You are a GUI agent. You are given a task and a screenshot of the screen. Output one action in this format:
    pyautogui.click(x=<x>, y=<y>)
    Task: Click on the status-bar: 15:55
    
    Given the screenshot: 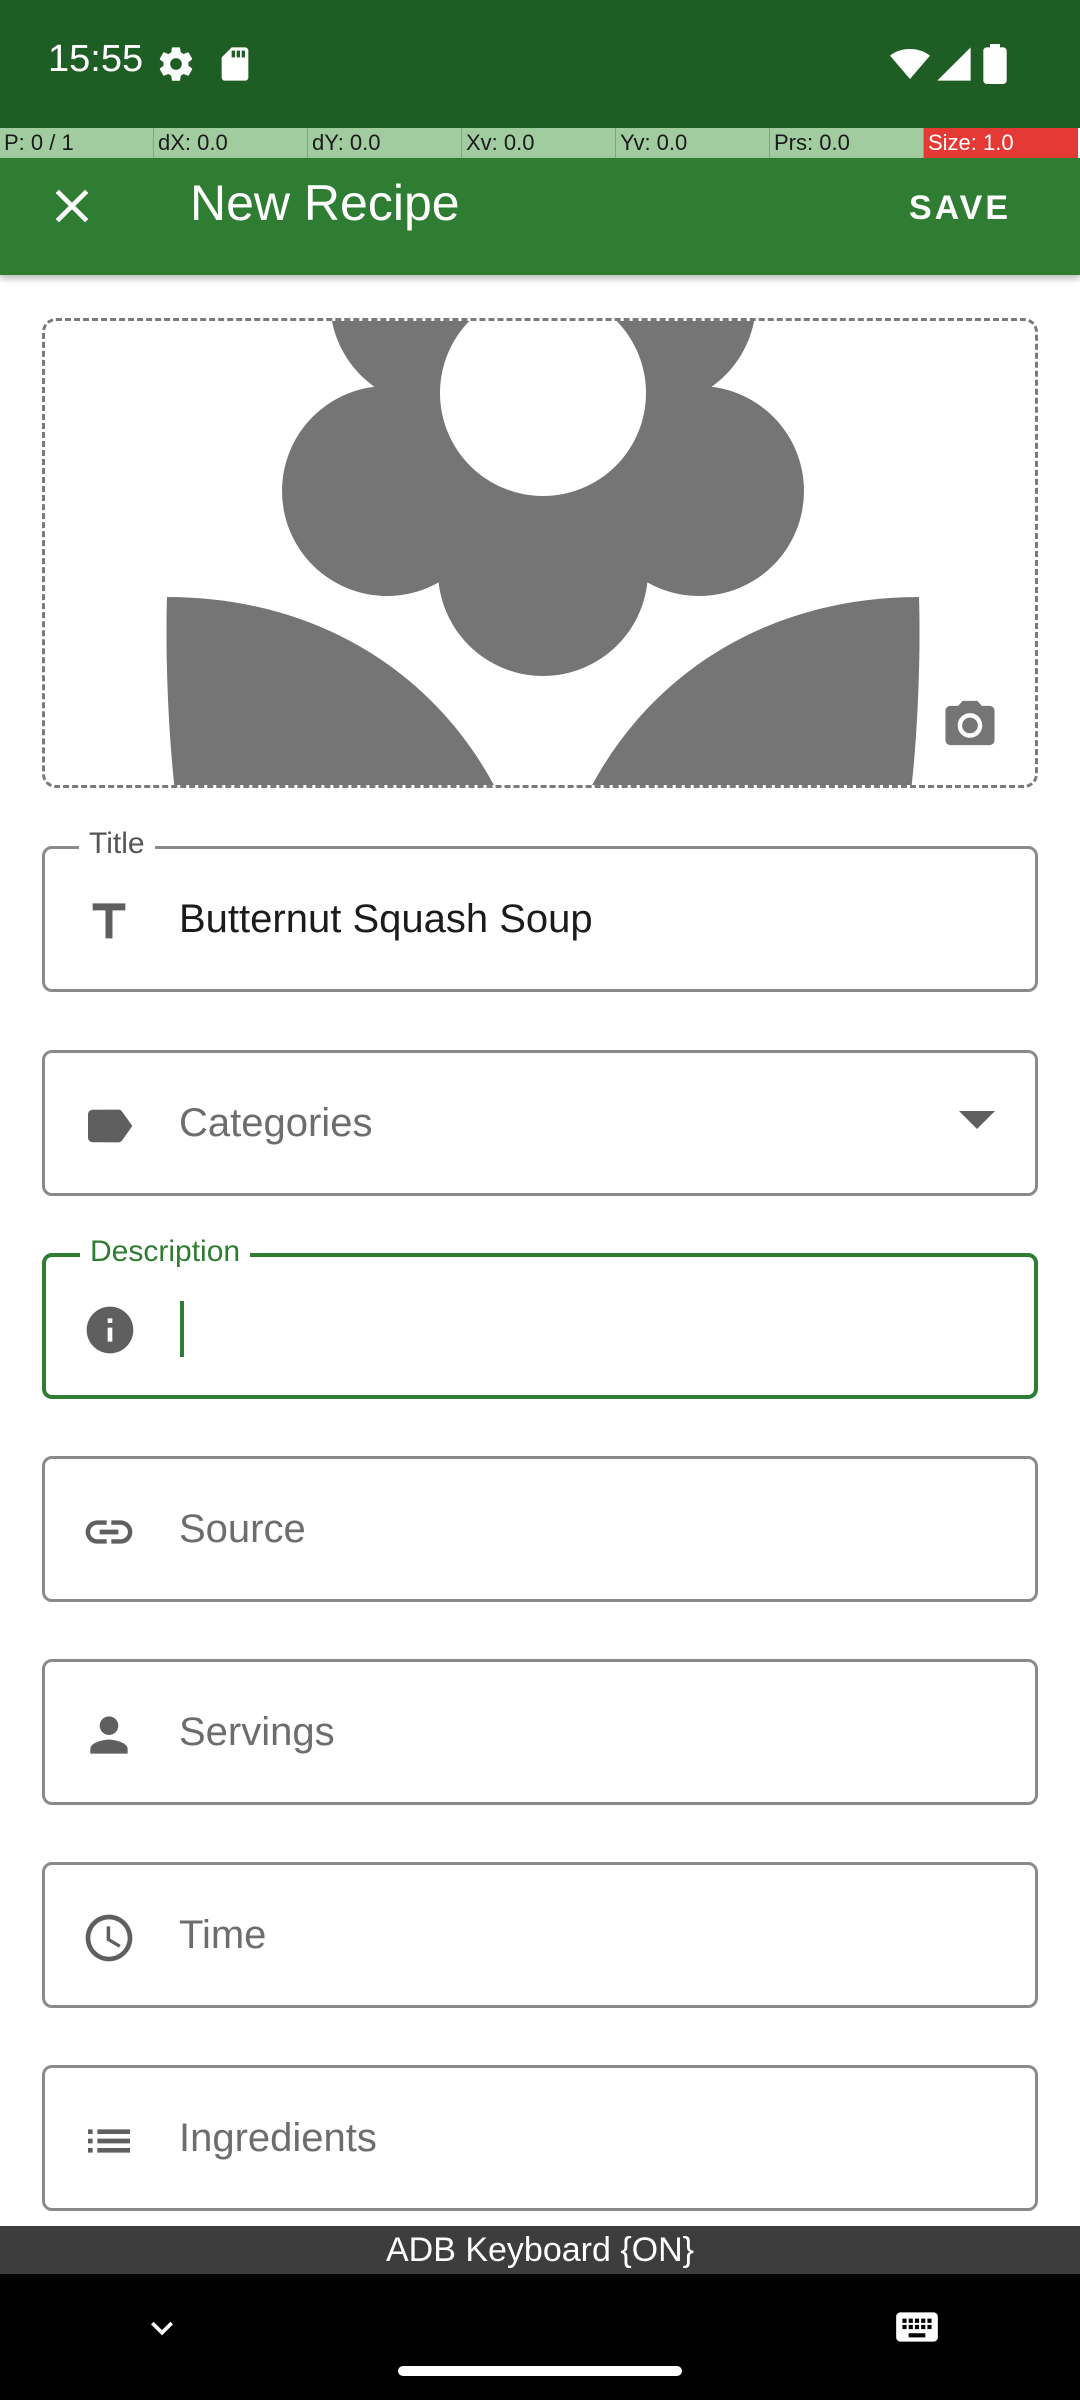 What is the action you would take?
    pyautogui.click(x=540, y=64)
    